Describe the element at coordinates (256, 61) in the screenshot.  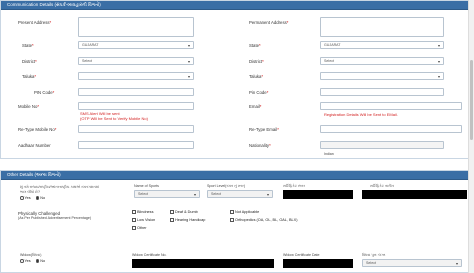
I see `district-label-right: District*` at that location.